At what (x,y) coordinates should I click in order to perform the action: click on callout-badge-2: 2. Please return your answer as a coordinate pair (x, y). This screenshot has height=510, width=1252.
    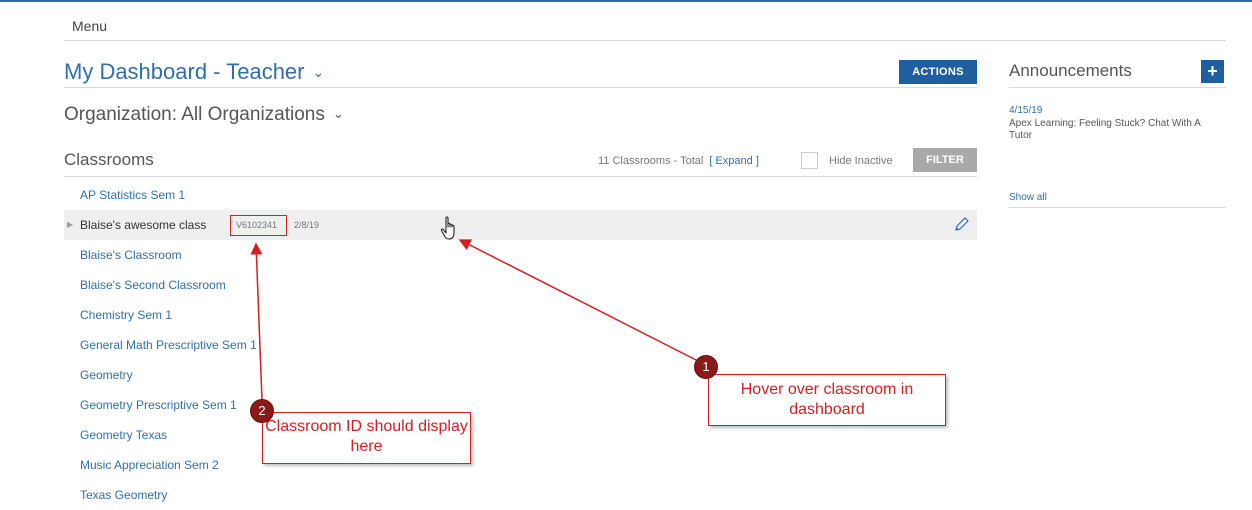
    Looking at the image, I should click on (262, 411).